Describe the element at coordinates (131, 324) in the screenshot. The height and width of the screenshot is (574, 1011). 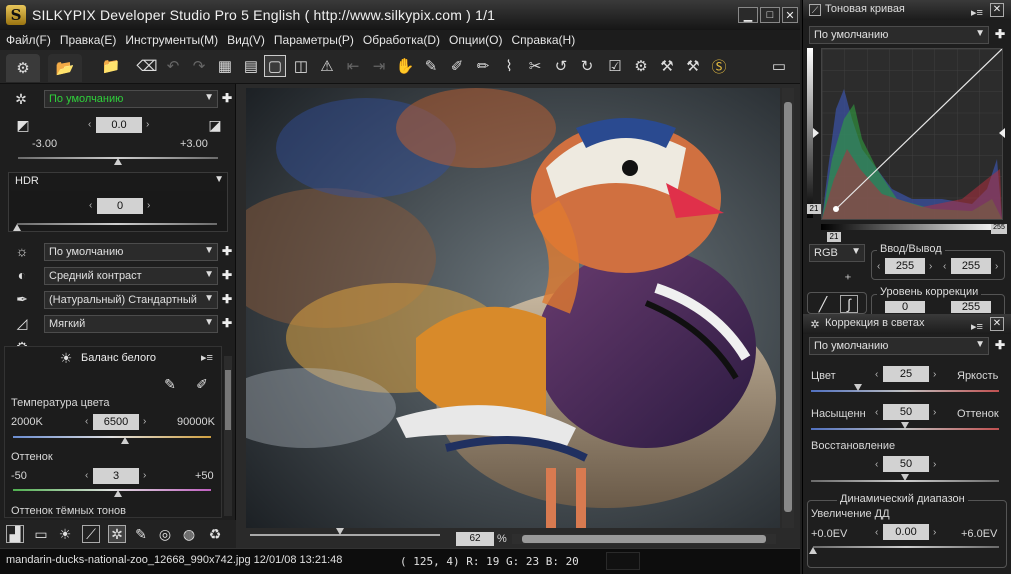
I see `sharpness-combo: Мягкий ▼` at that location.